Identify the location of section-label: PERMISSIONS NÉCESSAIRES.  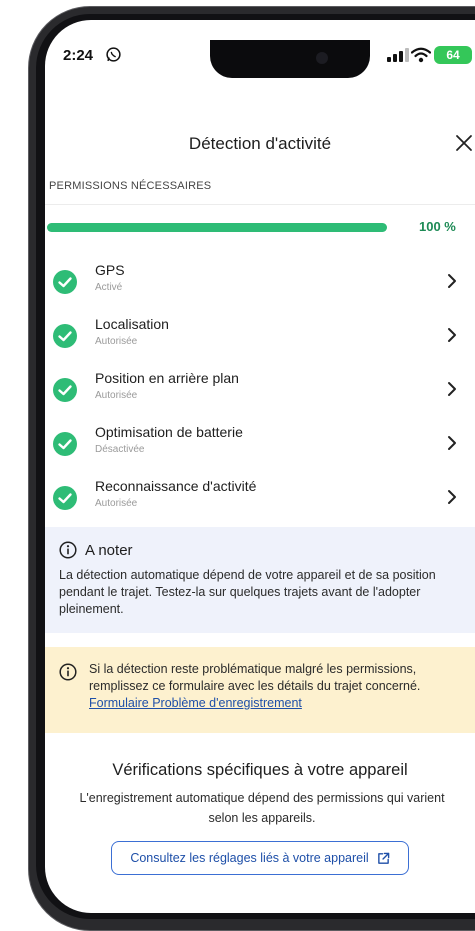
(130, 186).